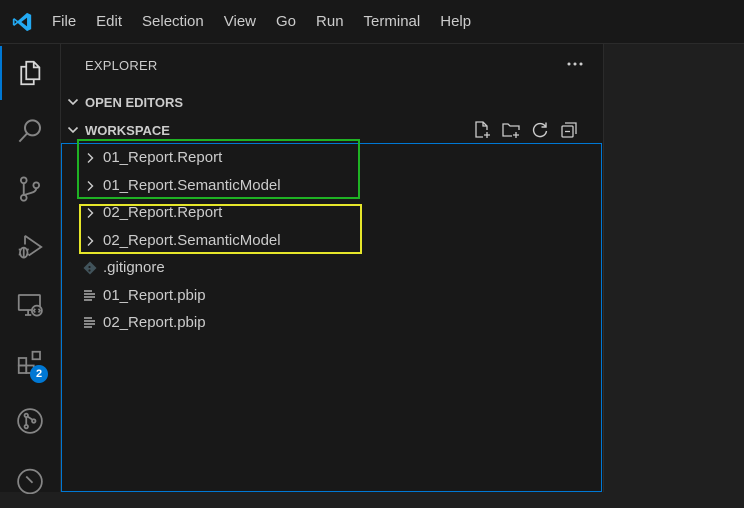 This screenshot has width=744, height=508. I want to click on menu-selection: Selection, so click(173, 21).